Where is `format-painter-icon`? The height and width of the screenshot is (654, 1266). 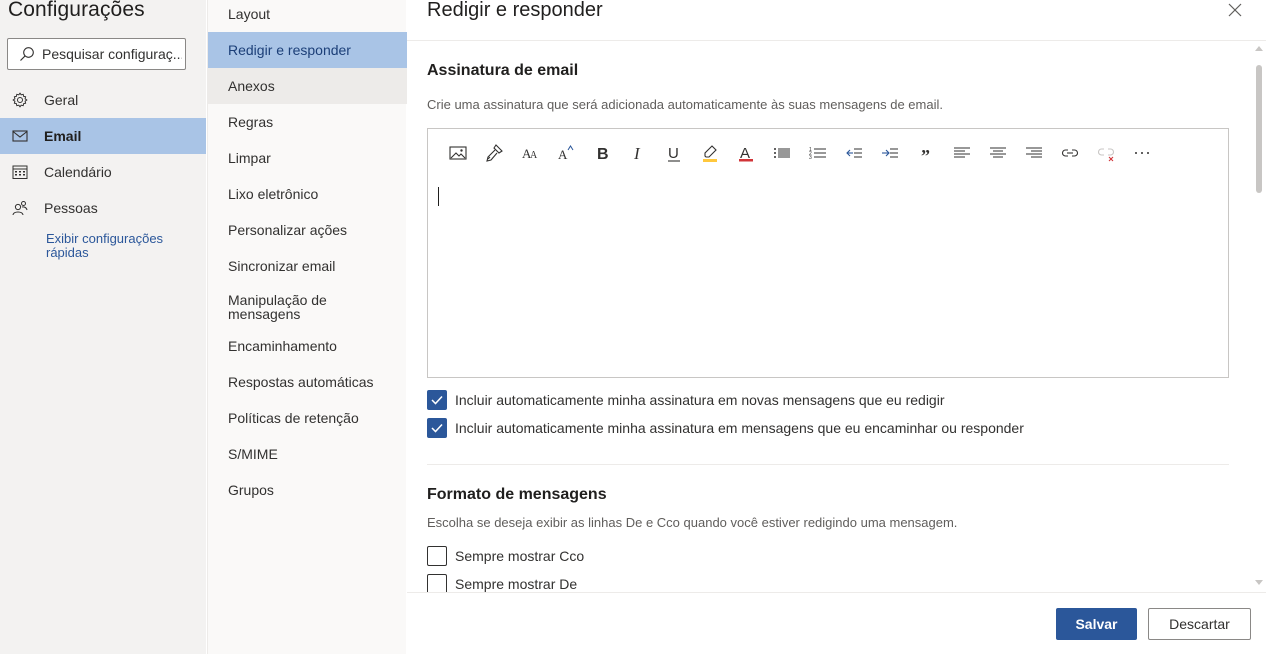
format-painter-icon is located at coordinates (494, 153).